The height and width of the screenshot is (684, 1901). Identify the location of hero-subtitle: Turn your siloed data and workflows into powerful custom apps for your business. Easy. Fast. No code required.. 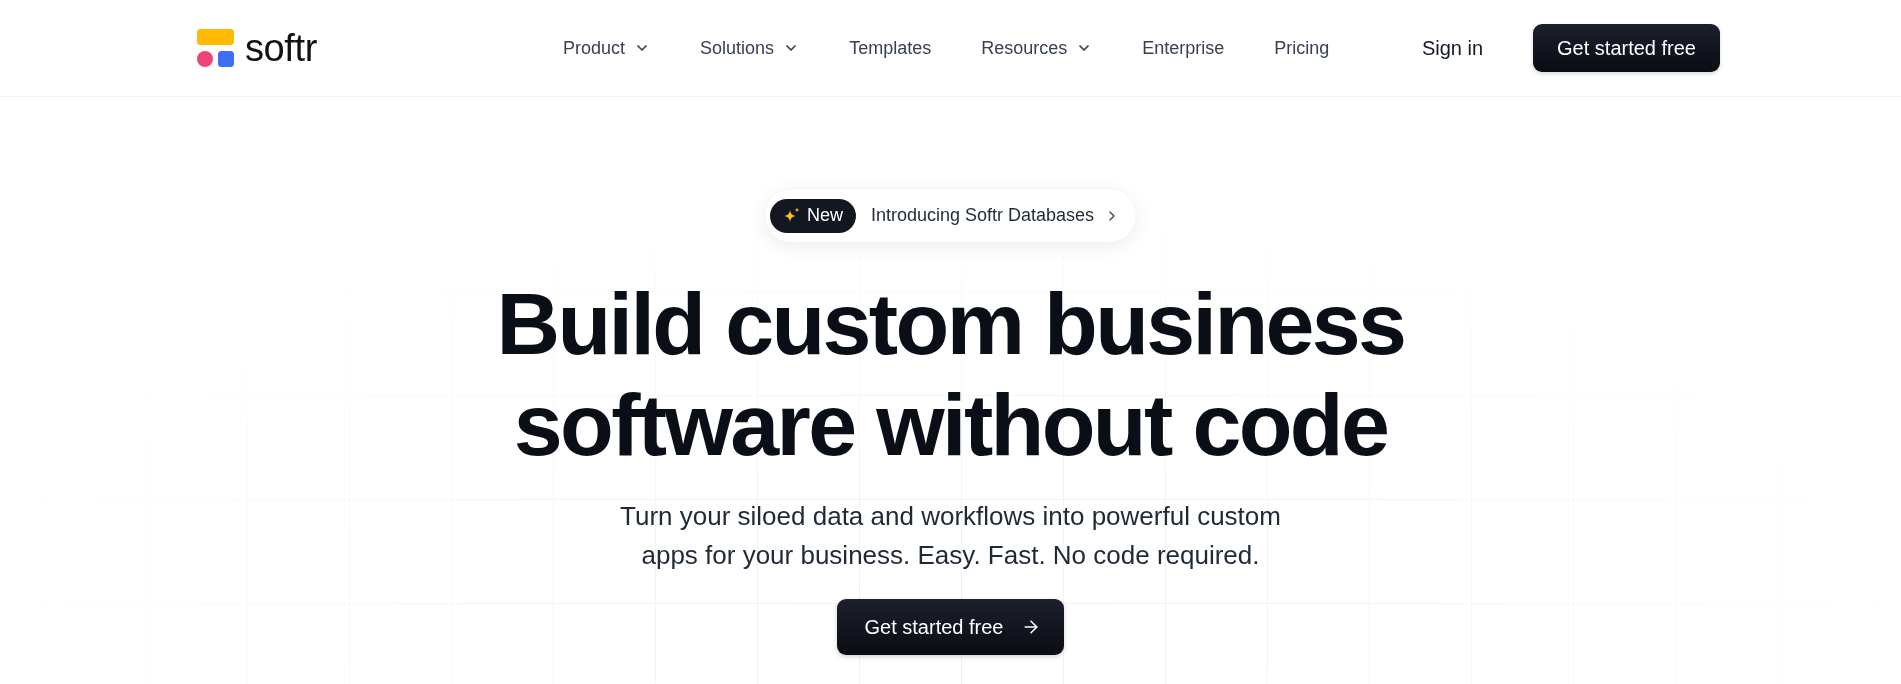
(950, 536).